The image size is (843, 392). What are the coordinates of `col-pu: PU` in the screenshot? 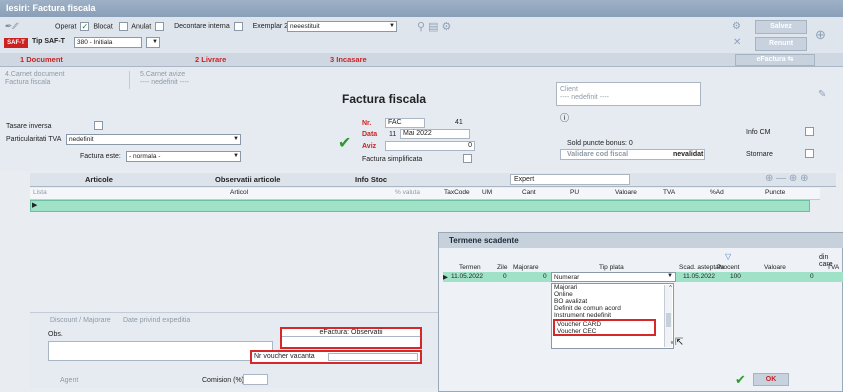 It's located at (574, 192).